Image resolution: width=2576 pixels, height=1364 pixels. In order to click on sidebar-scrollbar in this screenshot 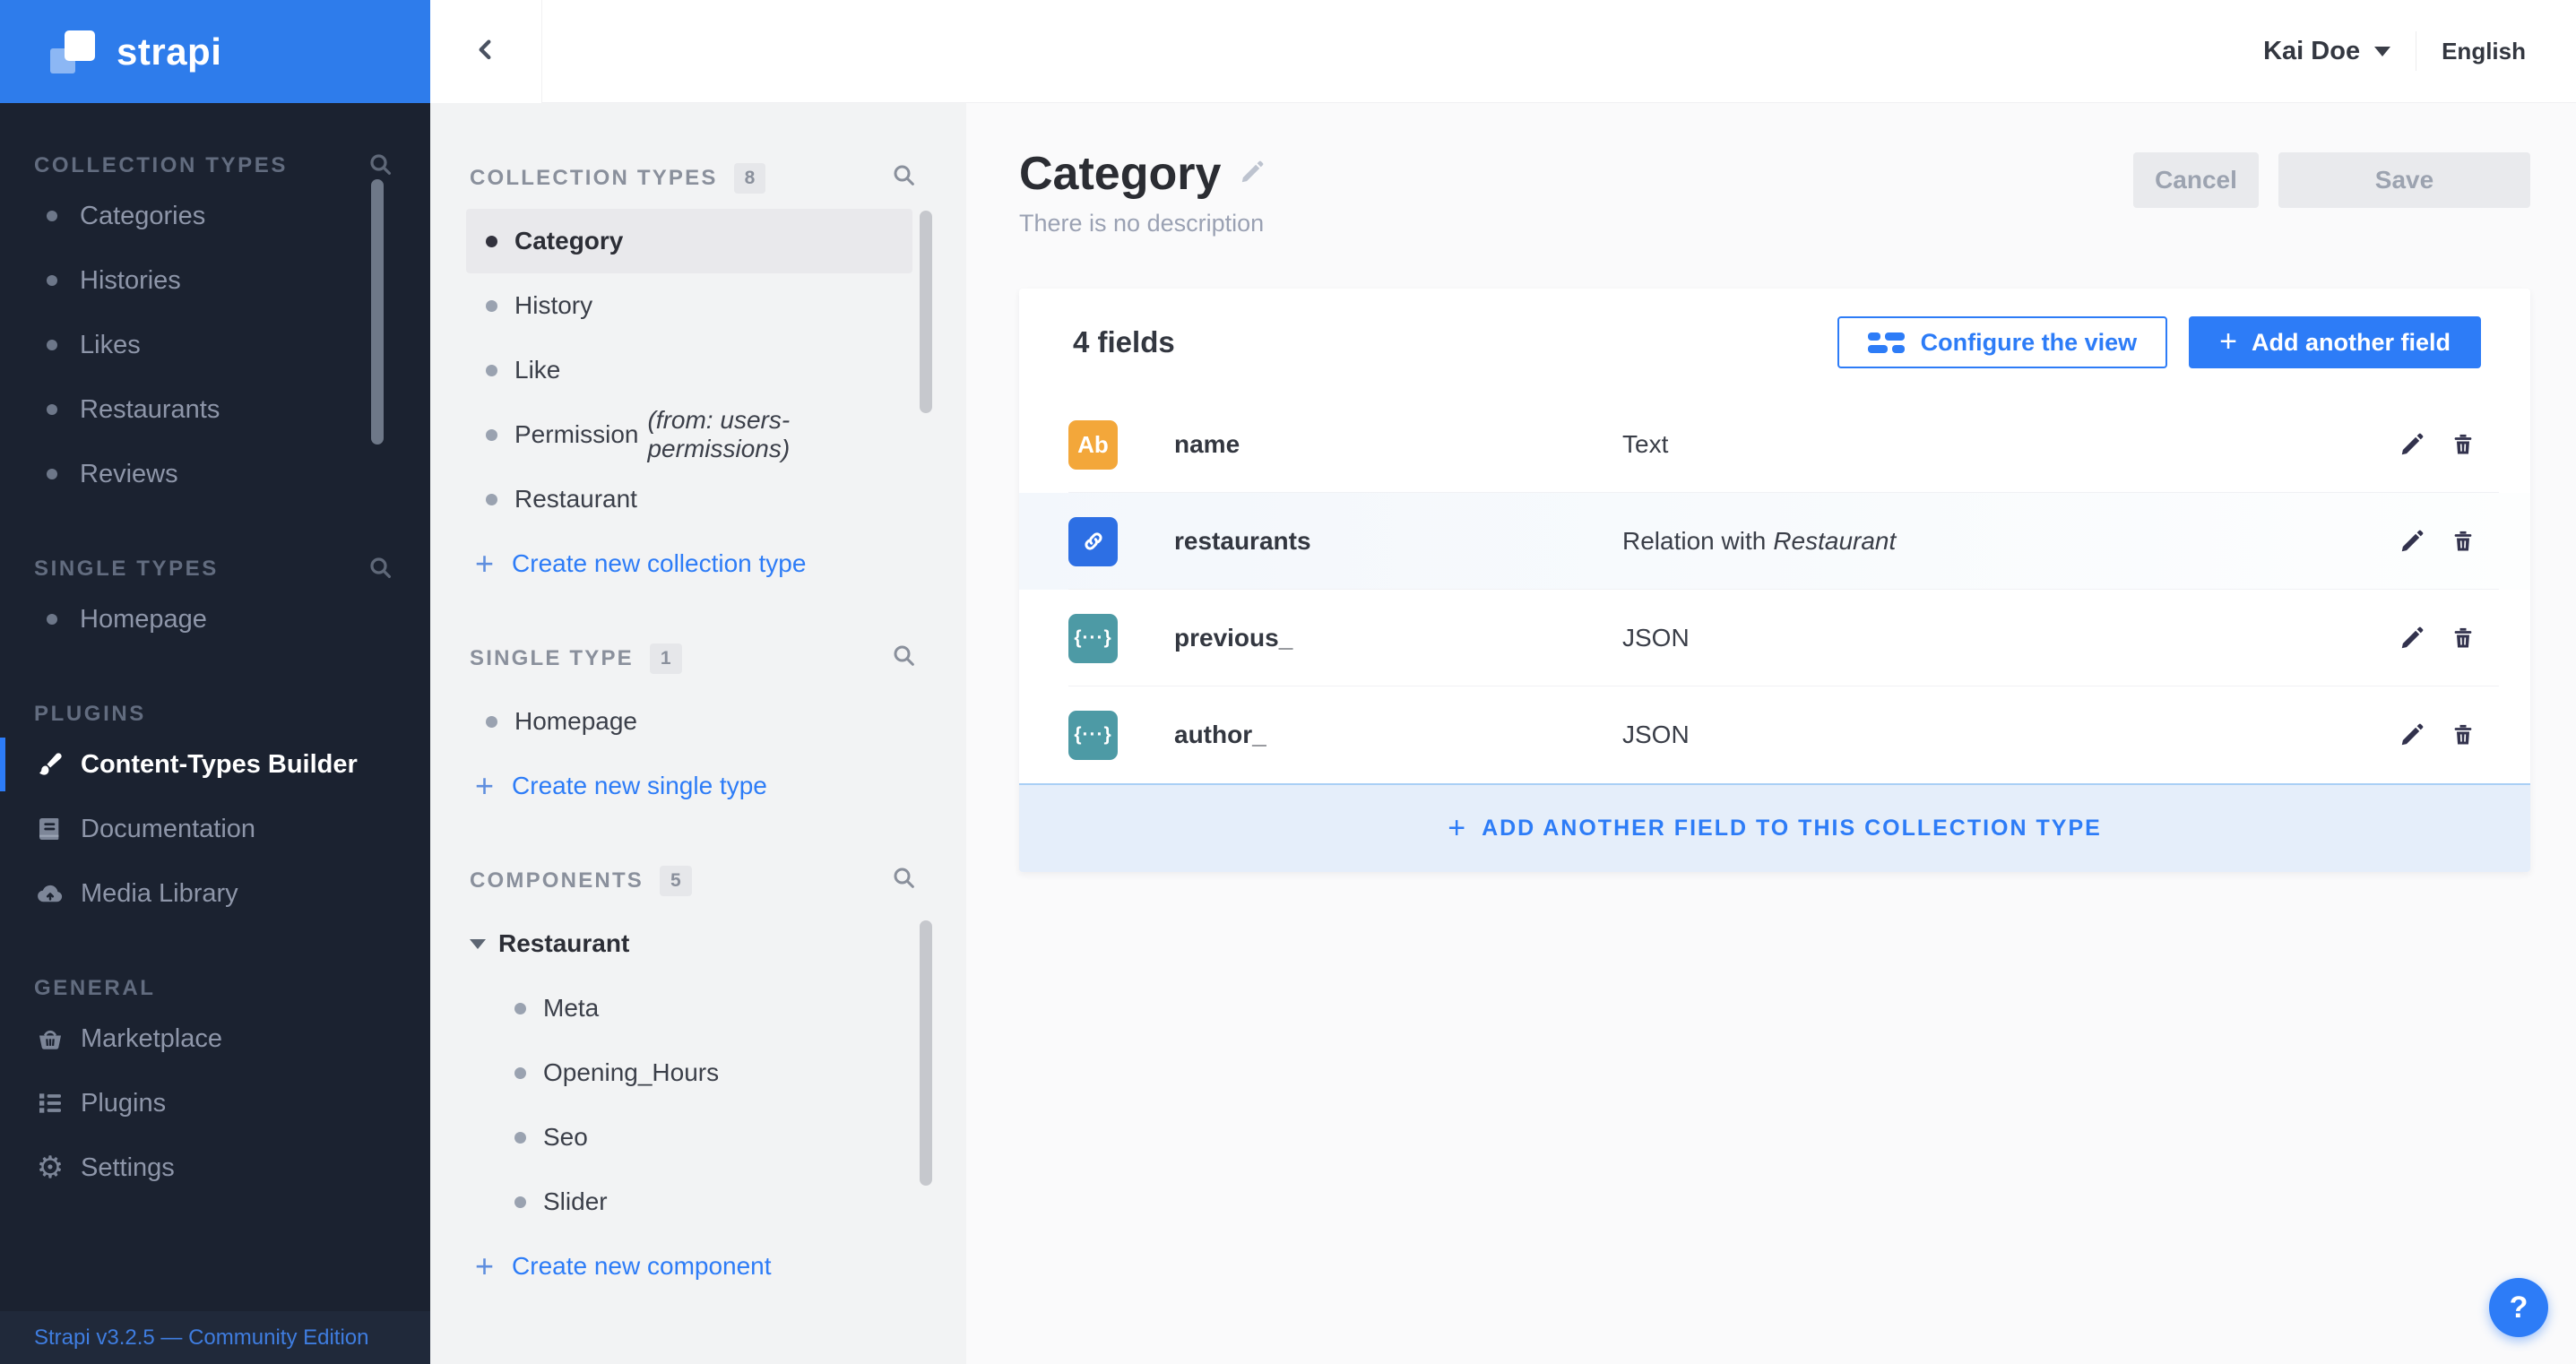, I will do `click(377, 312)`.